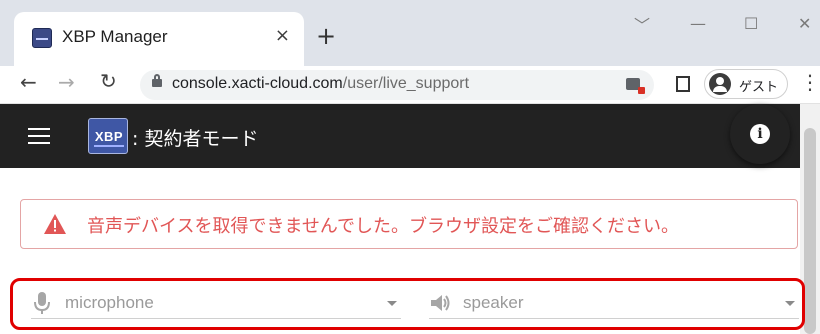  Describe the element at coordinates (157, 80) in the screenshot. I see `lock-icon` at that location.